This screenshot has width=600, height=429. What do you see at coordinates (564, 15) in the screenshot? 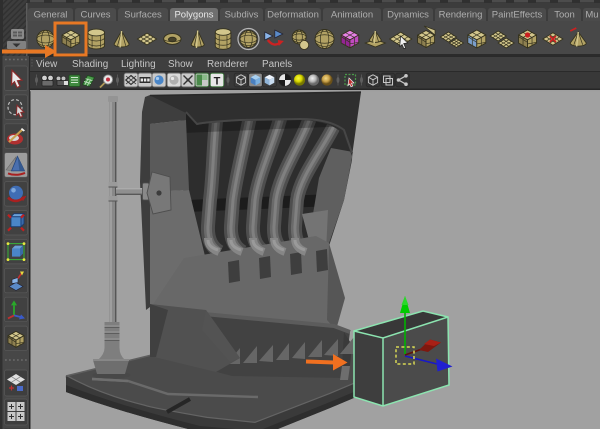
I see `svg-text: Toon` at bounding box center [564, 15].